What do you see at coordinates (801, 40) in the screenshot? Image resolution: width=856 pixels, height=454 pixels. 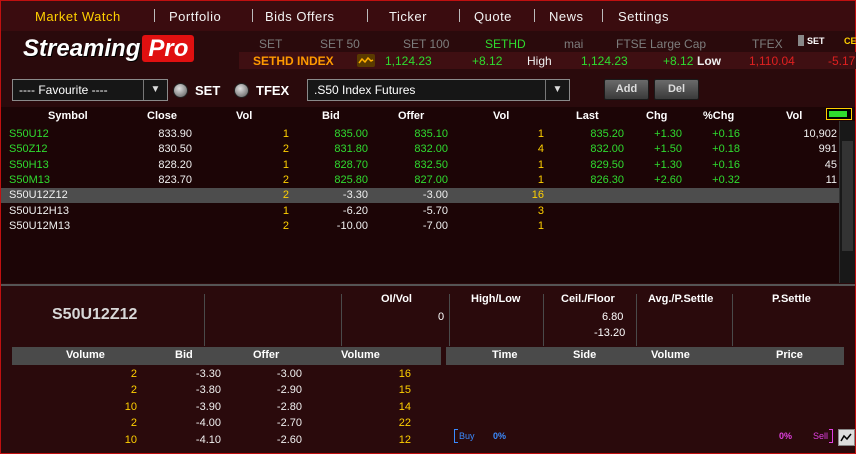 I see `scroll-marker` at bounding box center [801, 40].